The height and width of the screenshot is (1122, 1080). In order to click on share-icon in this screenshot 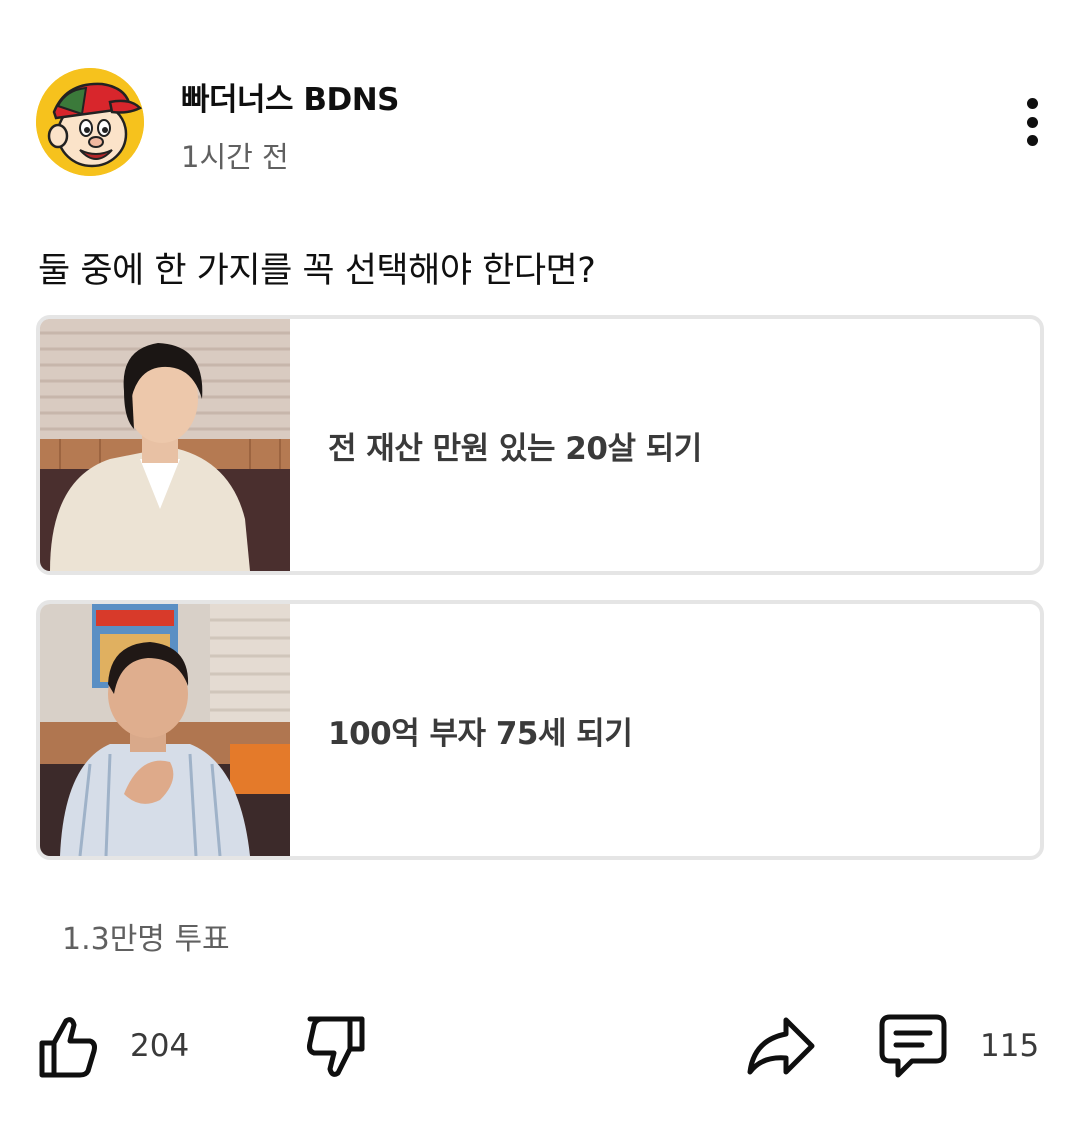, I will do `click(781, 1046)`.